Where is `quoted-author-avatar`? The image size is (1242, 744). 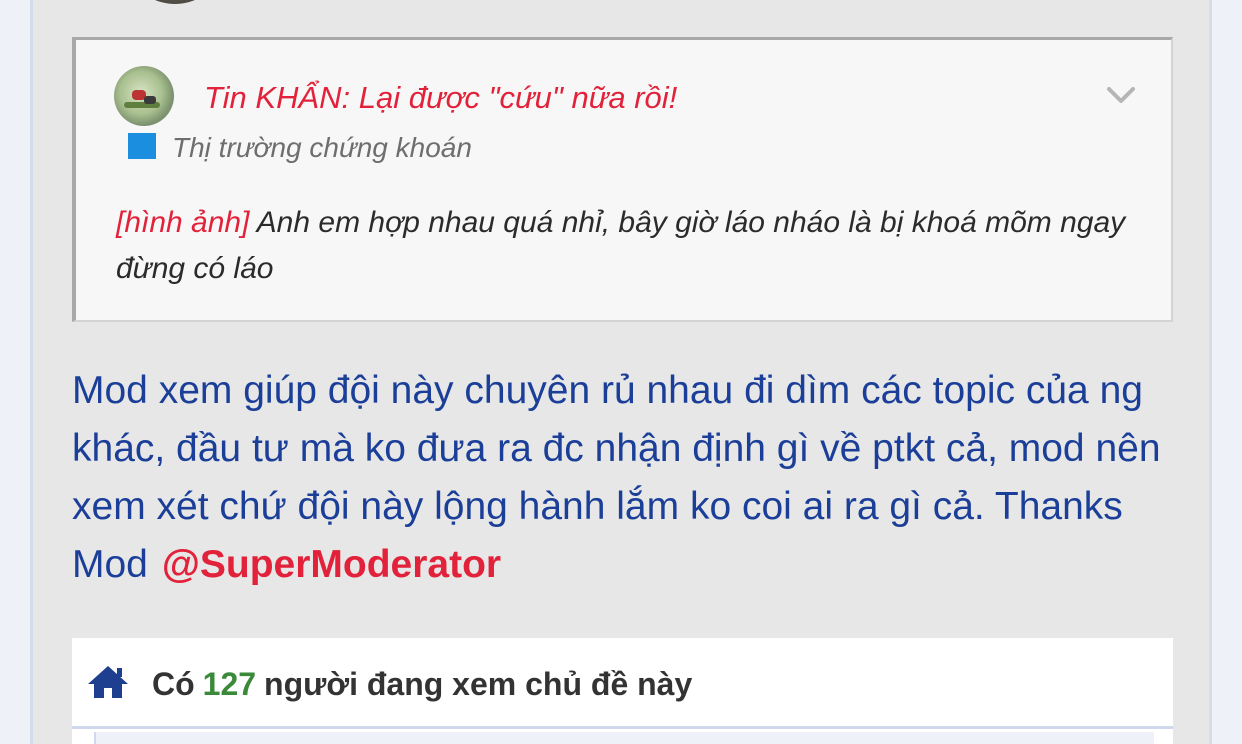
quoted-author-avatar is located at coordinates (144, 96).